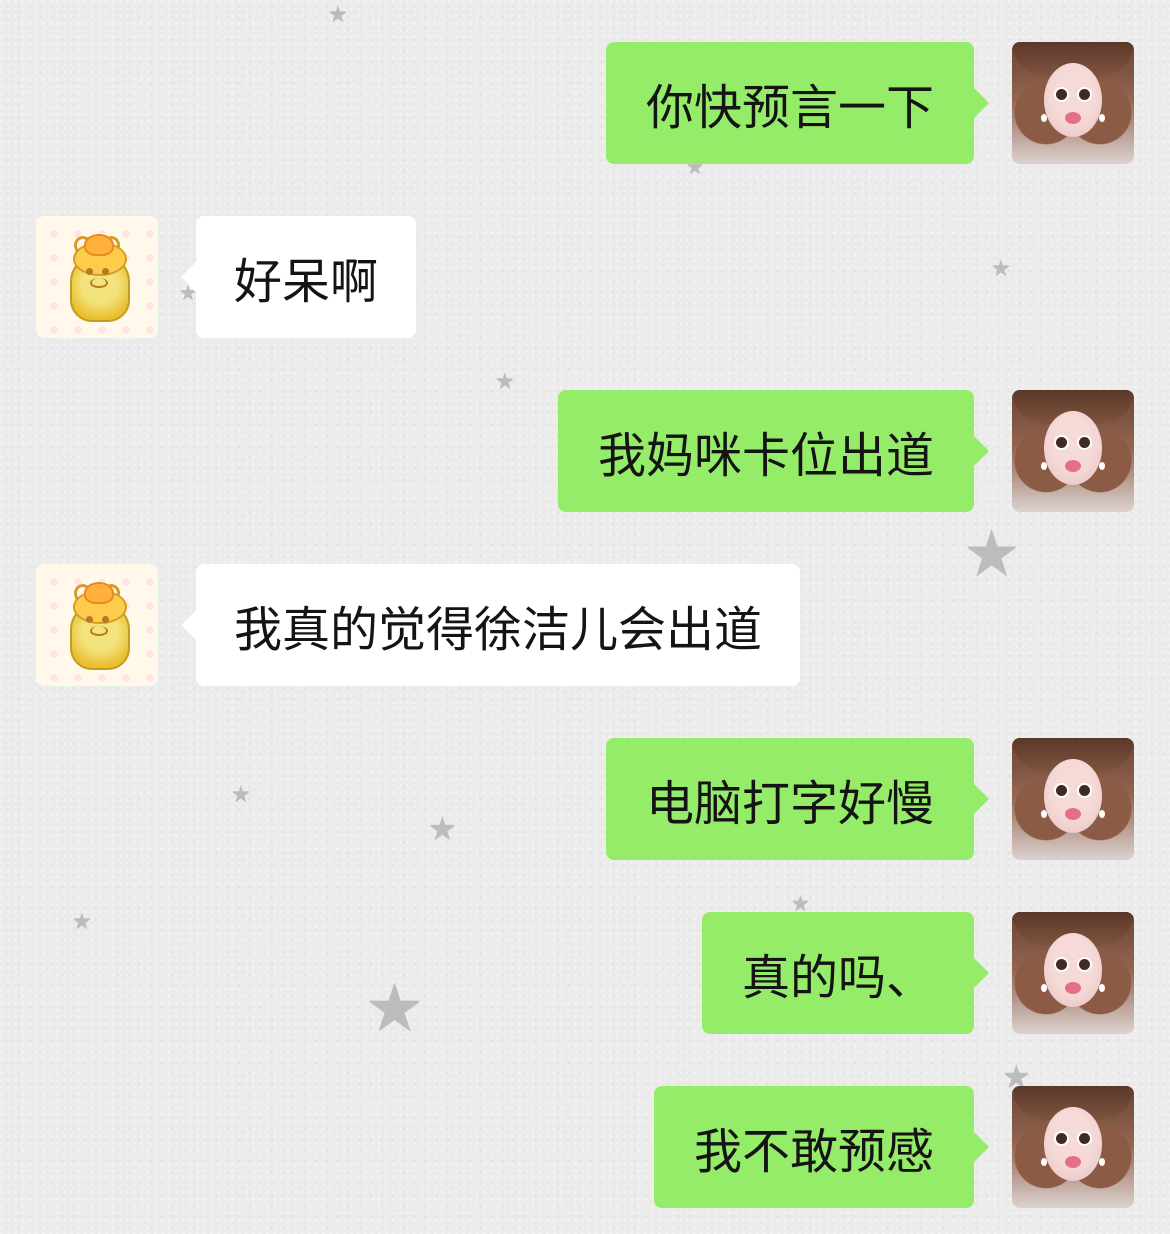 Image resolution: width=1170 pixels, height=1234 pixels. I want to click on message-bubble: 我妈咪卡位出道, so click(773, 451).